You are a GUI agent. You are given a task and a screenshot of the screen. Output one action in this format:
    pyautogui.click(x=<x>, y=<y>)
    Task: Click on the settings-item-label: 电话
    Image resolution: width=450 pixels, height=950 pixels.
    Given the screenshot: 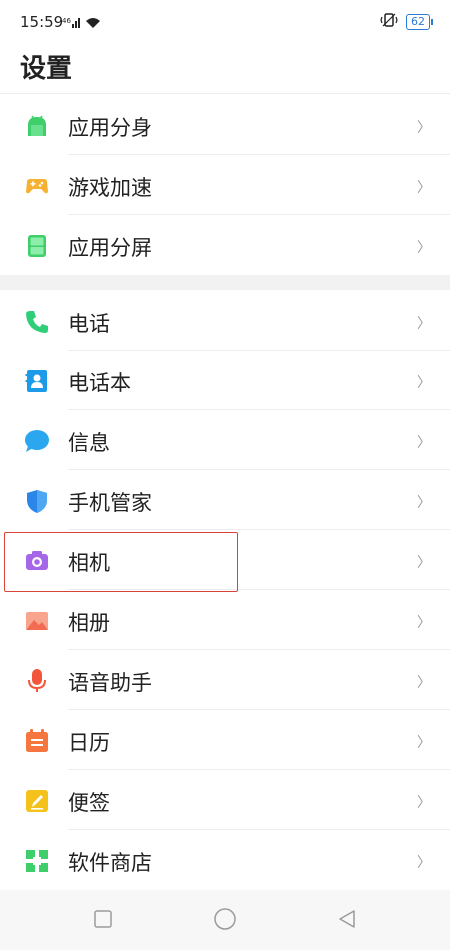 What is the action you would take?
    pyautogui.click(x=89, y=324)
    